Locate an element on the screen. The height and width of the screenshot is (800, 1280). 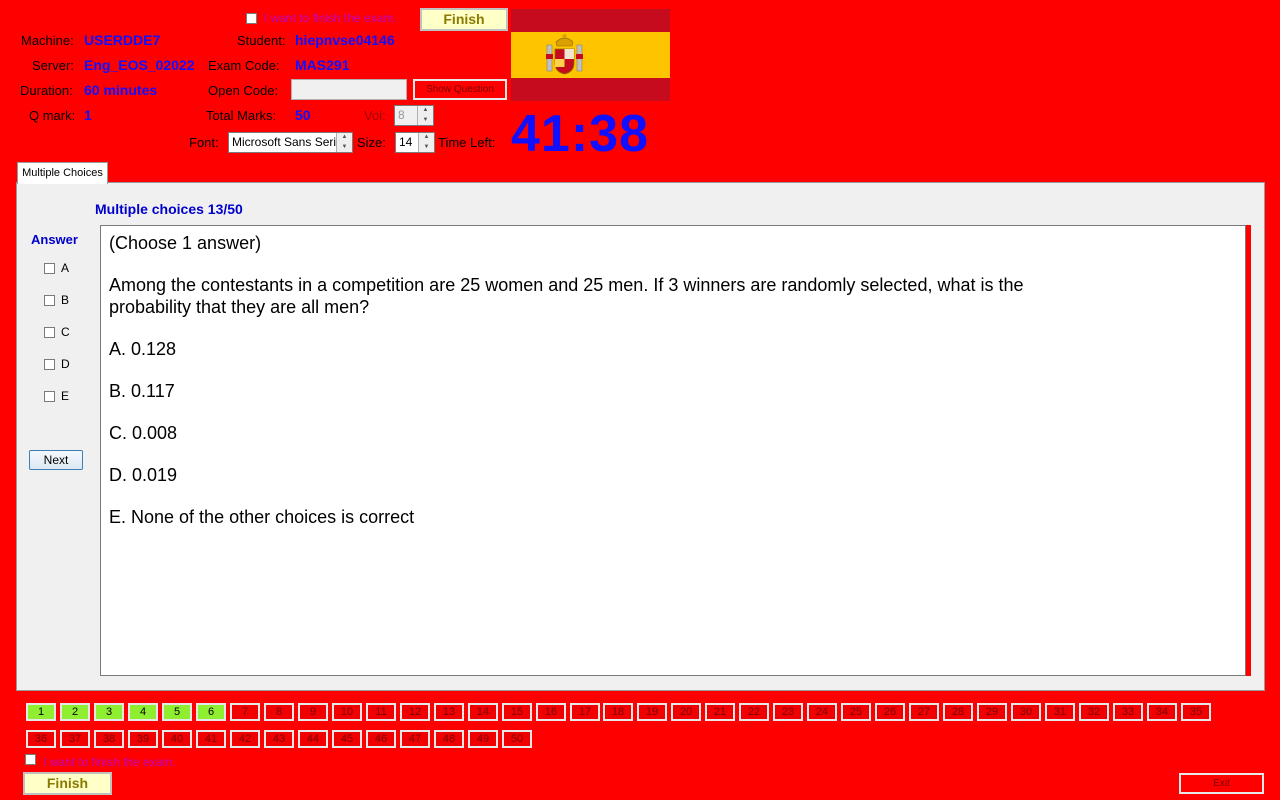
size-value: 14 is located at coordinates (406, 142).